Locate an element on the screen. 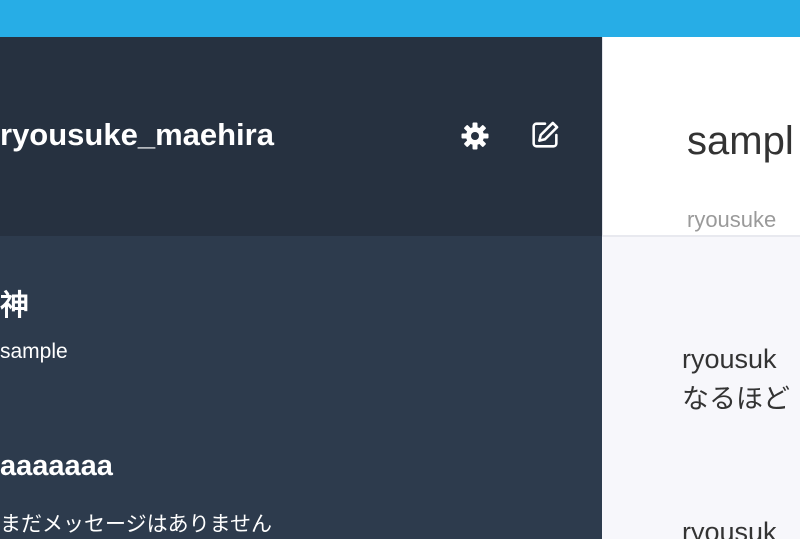 The width and height of the screenshot is (800, 539). compose-icon is located at coordinates (545, 134).